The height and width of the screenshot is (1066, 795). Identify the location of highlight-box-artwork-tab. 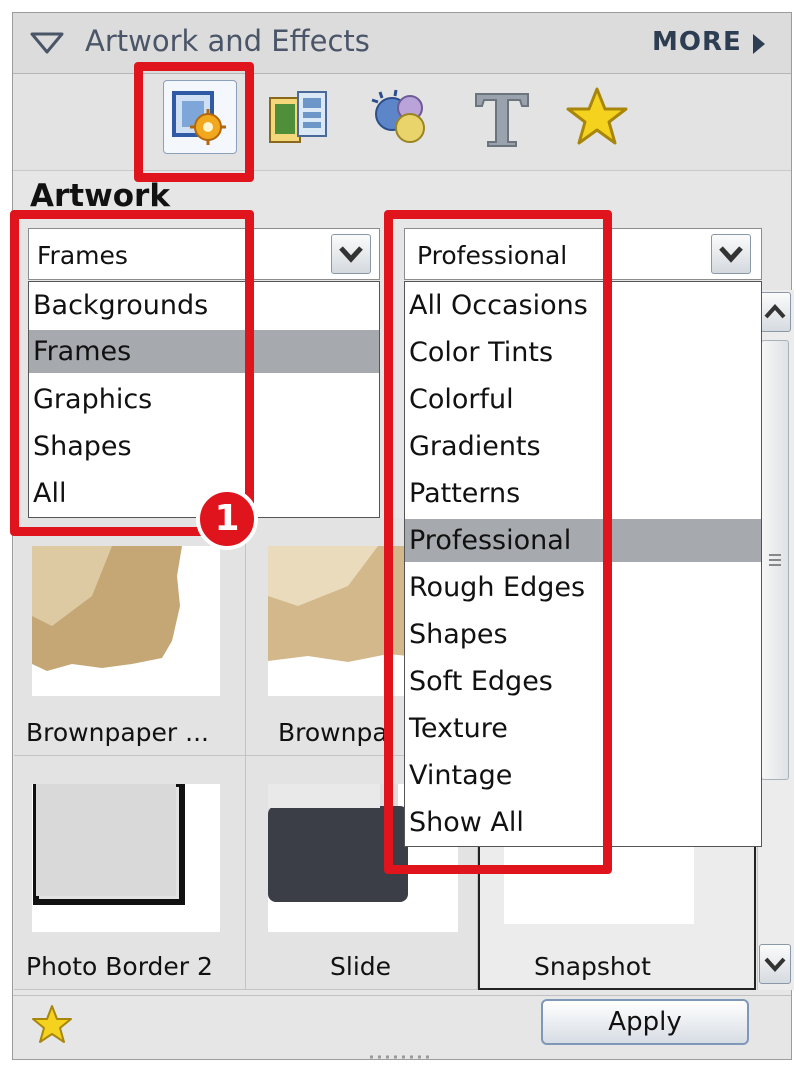
(194, 122).